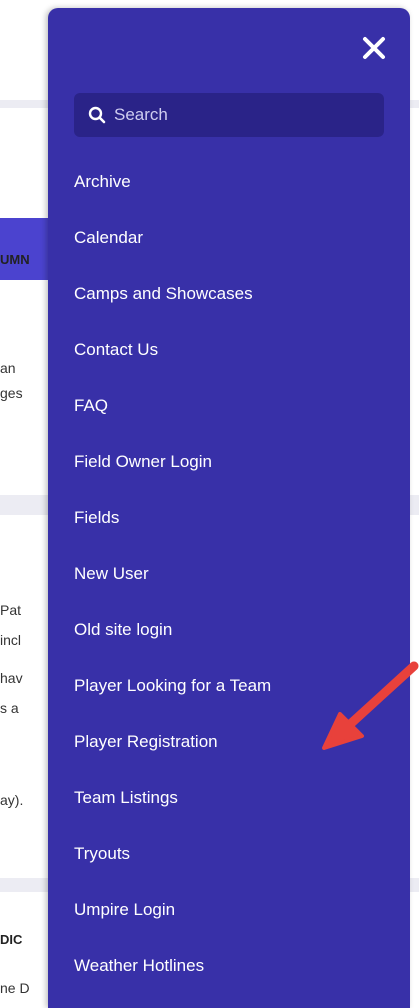  Describe the element at coordinates (172, 354) in the screenshot. I see `menu-item-contact-us: Contact Us` at that location.